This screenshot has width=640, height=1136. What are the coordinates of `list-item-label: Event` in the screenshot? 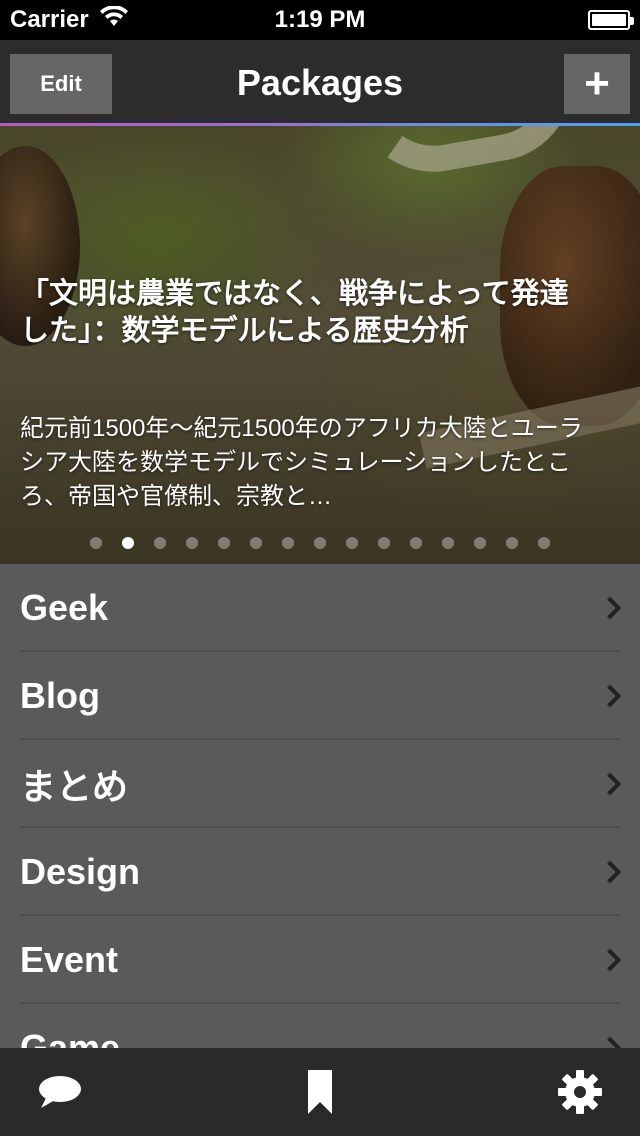 It's located at (69, 959).